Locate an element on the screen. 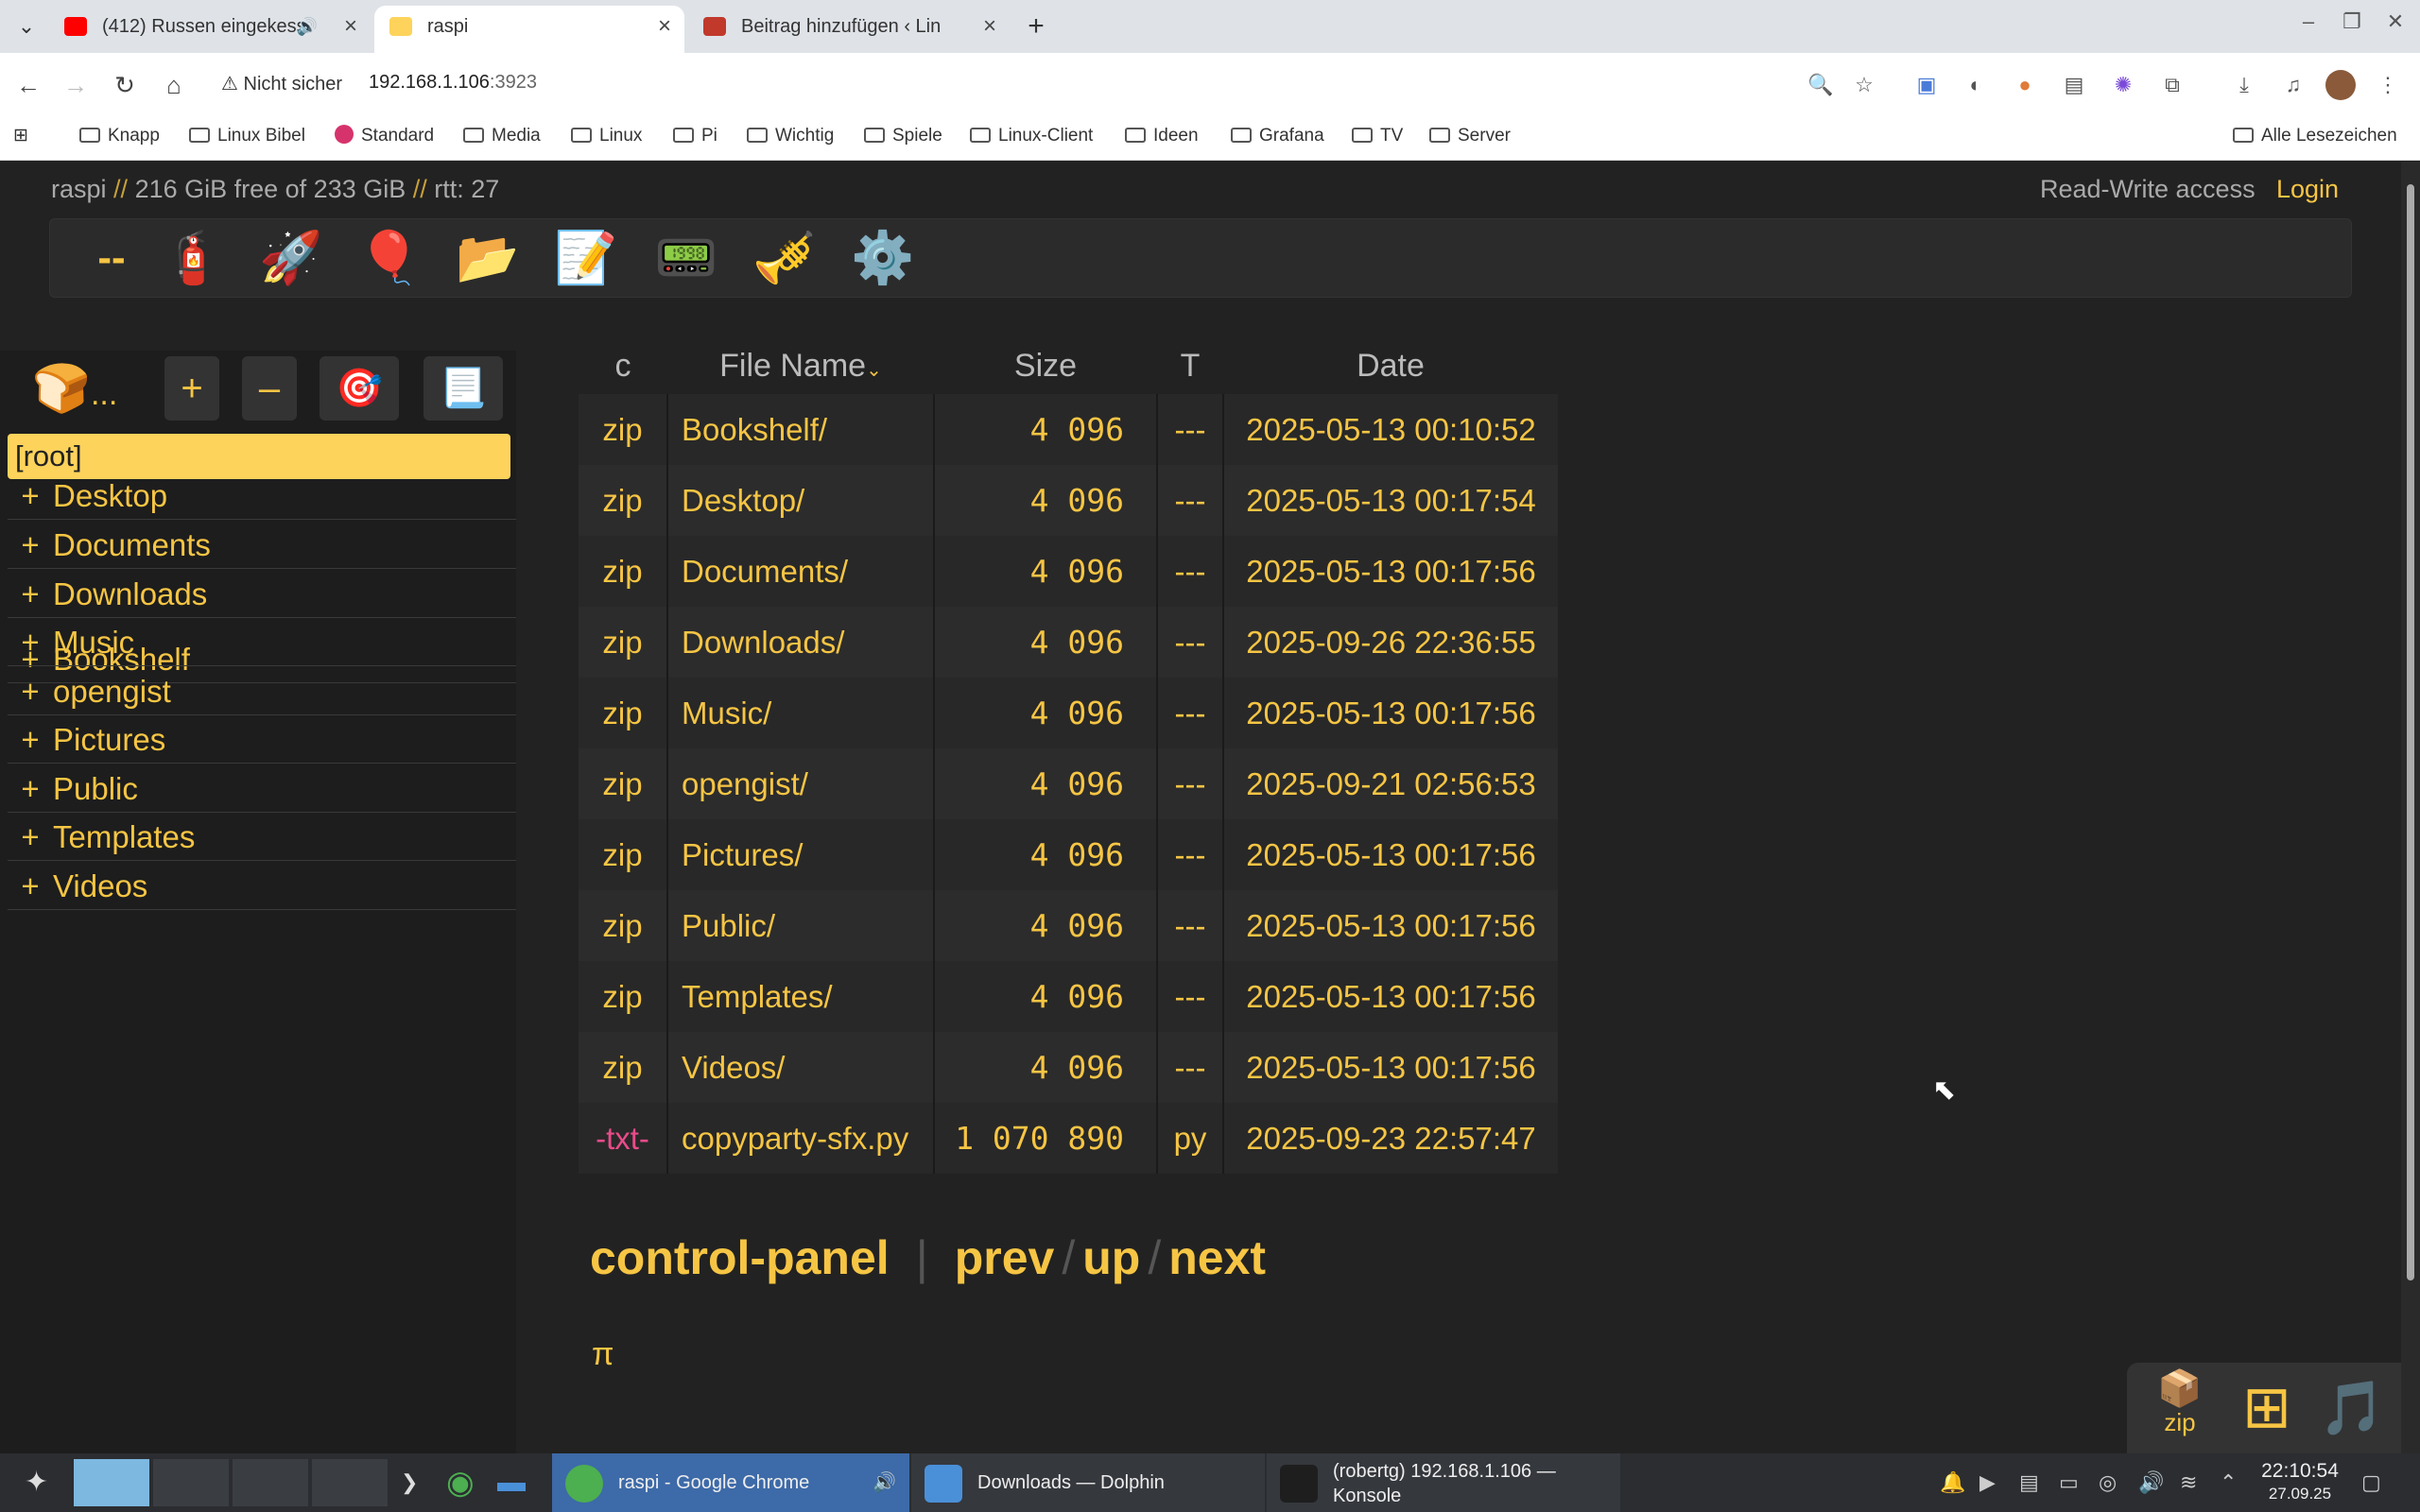 The height and width of the screenshot is (1512, 2420). security-warning: ⚠ Nicht sicher is located at coordinates (281, 83).